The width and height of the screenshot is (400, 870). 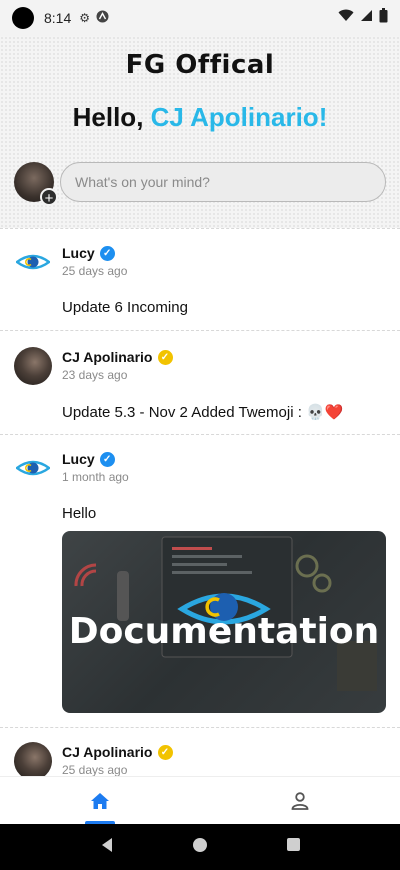 I want to click on post-card: CJ Apolinario ✓ 25 days ago, so click(x=200, y=751).